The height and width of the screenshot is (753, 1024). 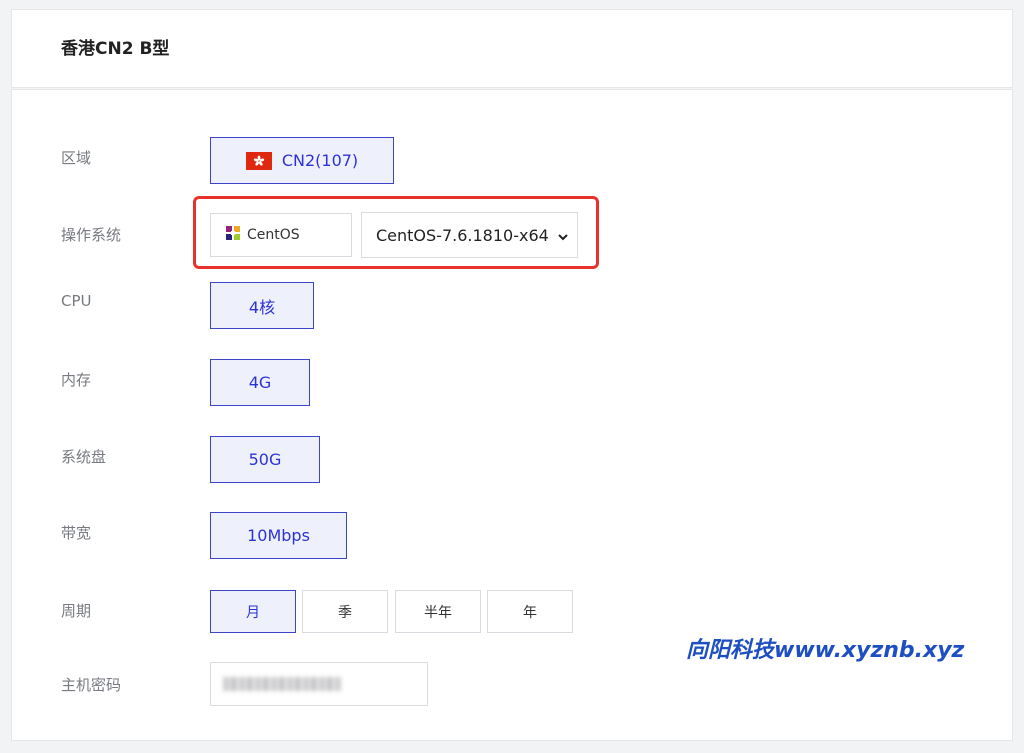 I want to click on bandwidth-option: 10Mbps, so click(x=278, y=535).